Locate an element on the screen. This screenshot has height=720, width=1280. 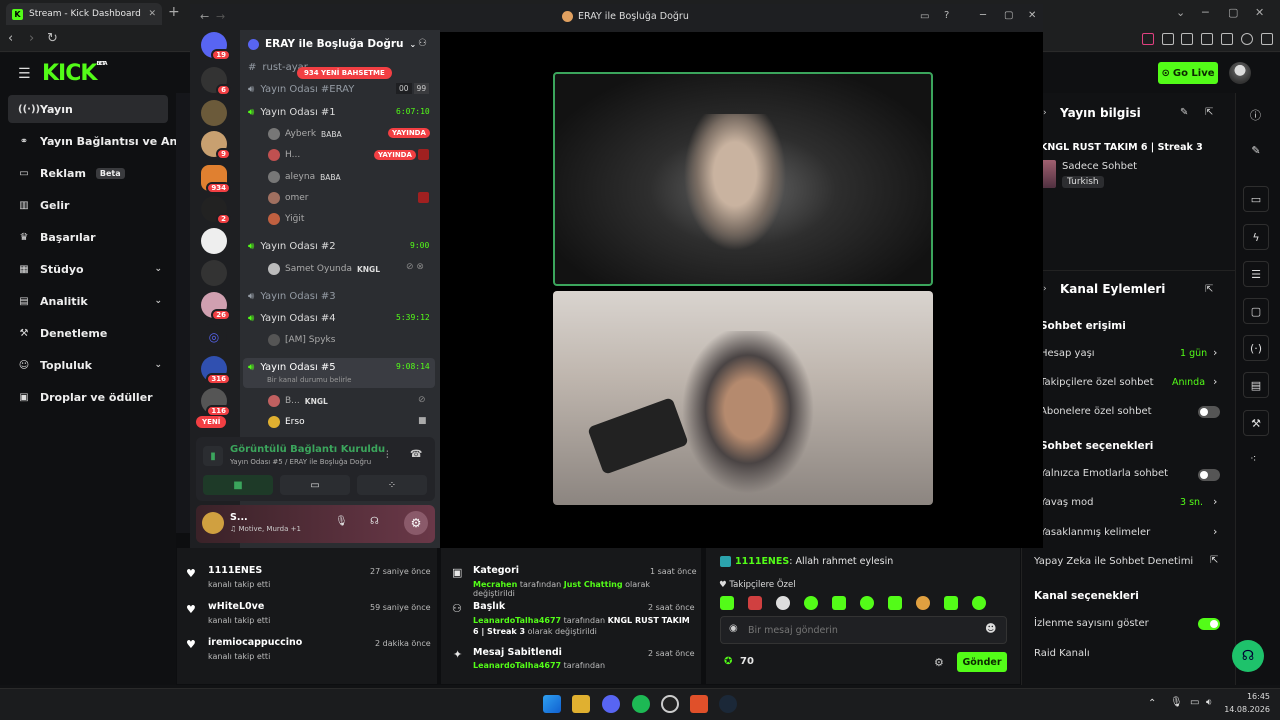
help-icon: ? is located at coordinates (946, 15).